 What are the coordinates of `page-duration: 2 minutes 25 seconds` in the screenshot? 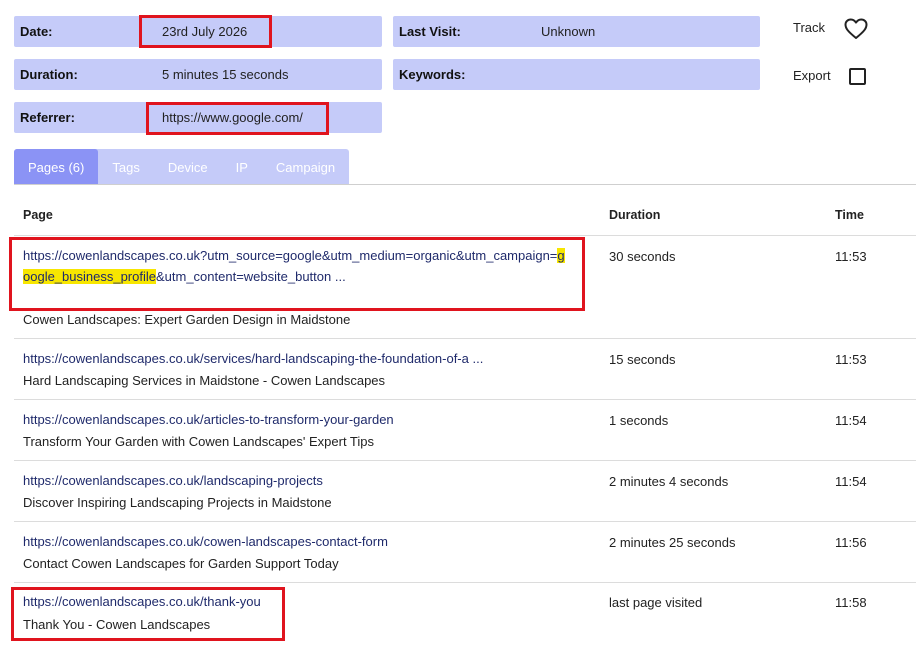 It's located at (672, 542).